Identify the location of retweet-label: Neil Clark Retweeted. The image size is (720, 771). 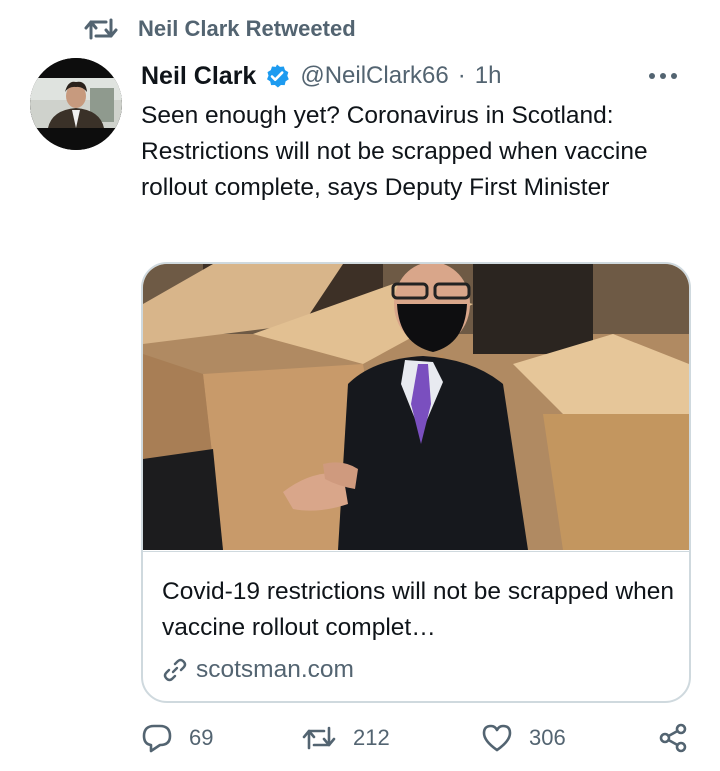
(247, 28).